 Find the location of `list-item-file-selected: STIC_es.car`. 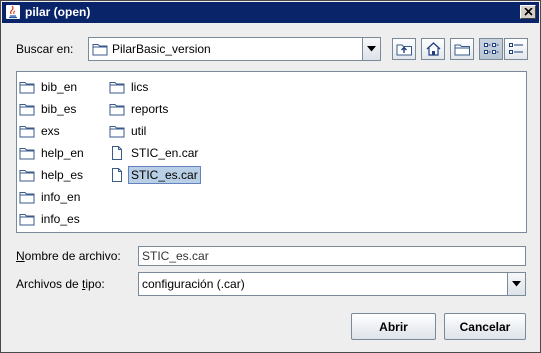

list-item-file-selected: STIC_es.car is located at coordinates (155, 174).